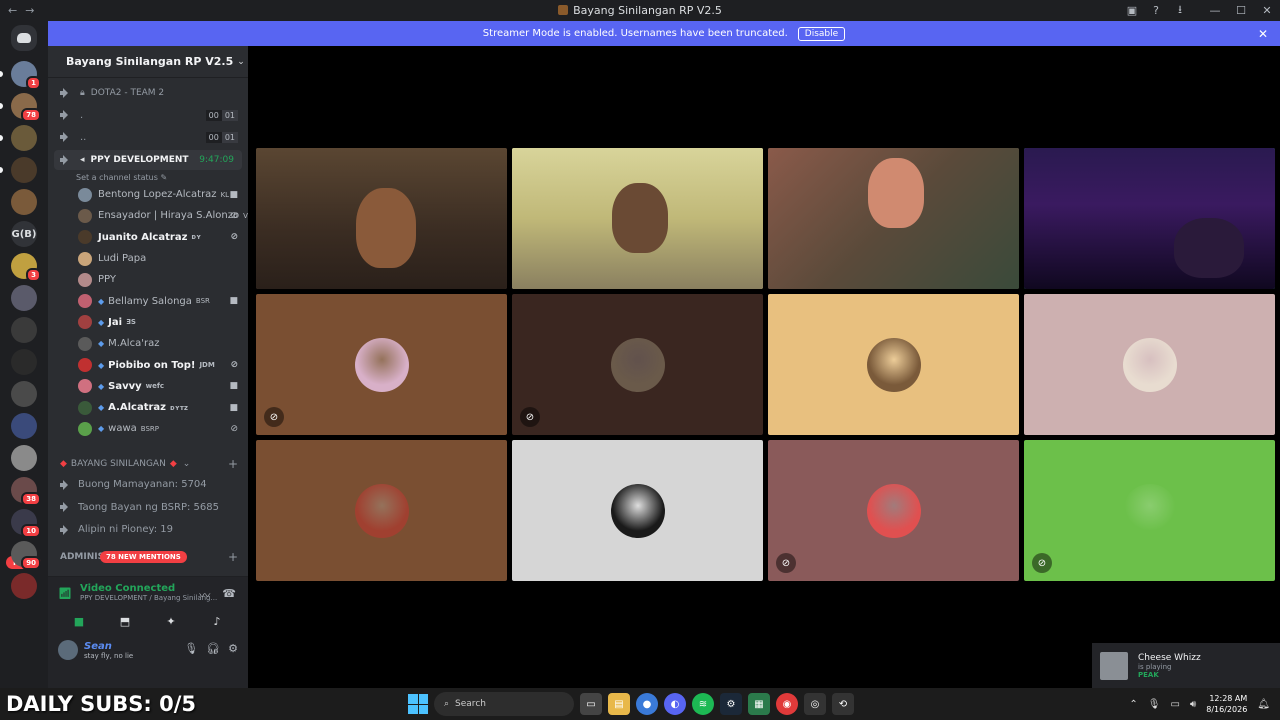  What do you see at coordinates (24, 234) in the screenshot?
I see `server-icon-6: G(B)` at bounding box center [24, 234].